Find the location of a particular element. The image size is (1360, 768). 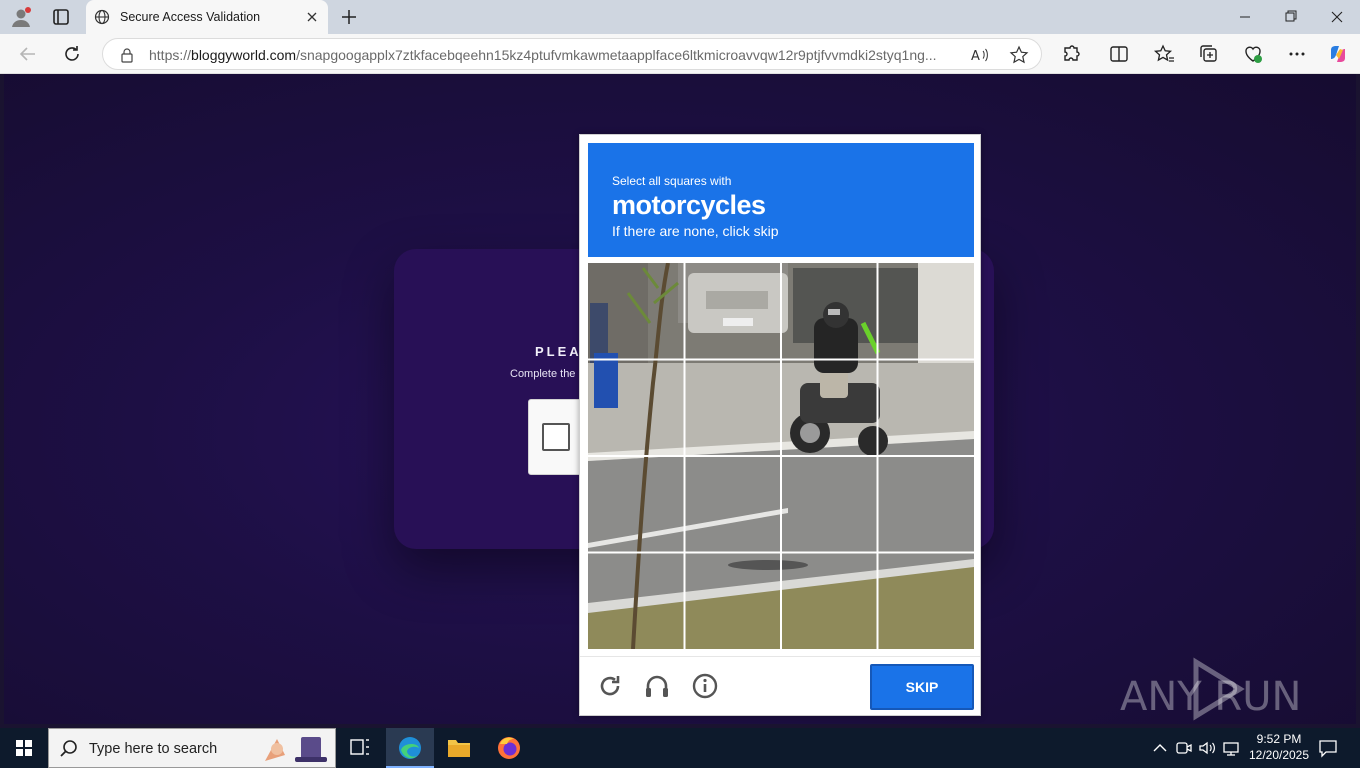

card-subtext: Complete the is located at coordinates (543, 374).